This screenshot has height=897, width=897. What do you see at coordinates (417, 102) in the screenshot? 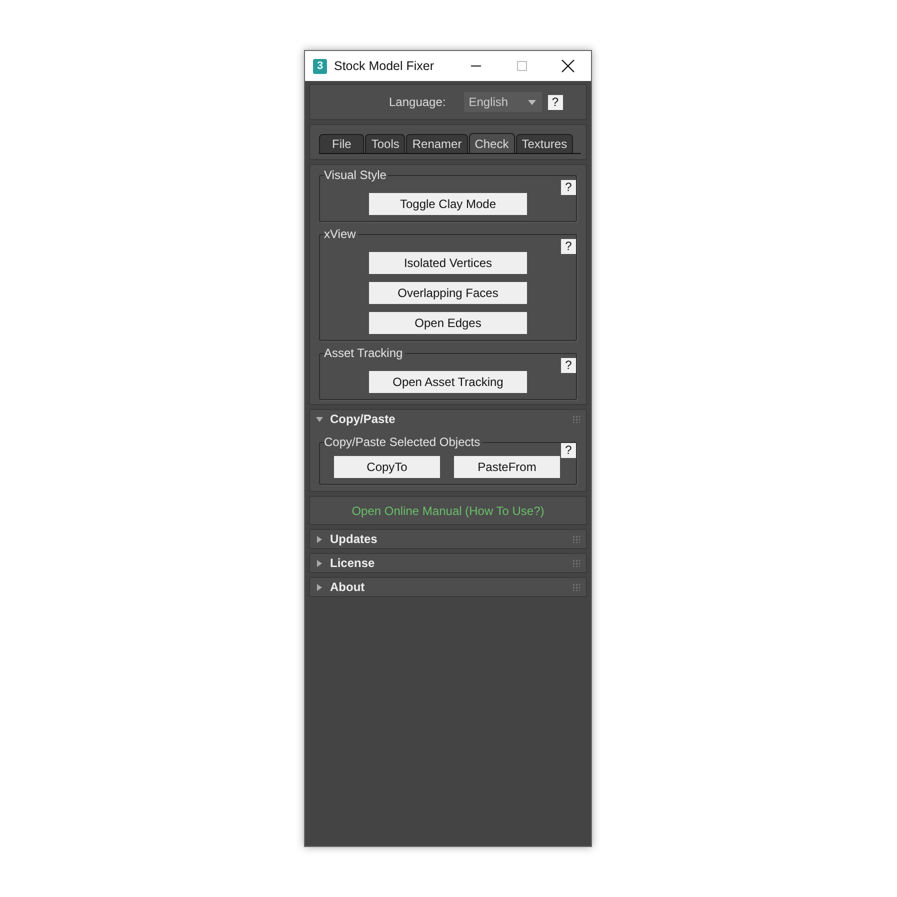
I see `language-label: Language:` at bounding box center [417, 102].